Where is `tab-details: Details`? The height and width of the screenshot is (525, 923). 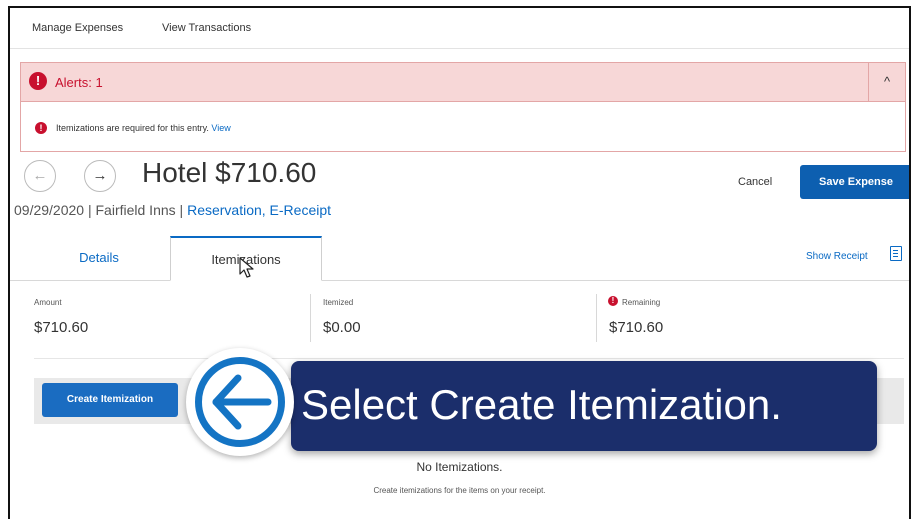 tab-details: Details is located at coordinates (99, 258).